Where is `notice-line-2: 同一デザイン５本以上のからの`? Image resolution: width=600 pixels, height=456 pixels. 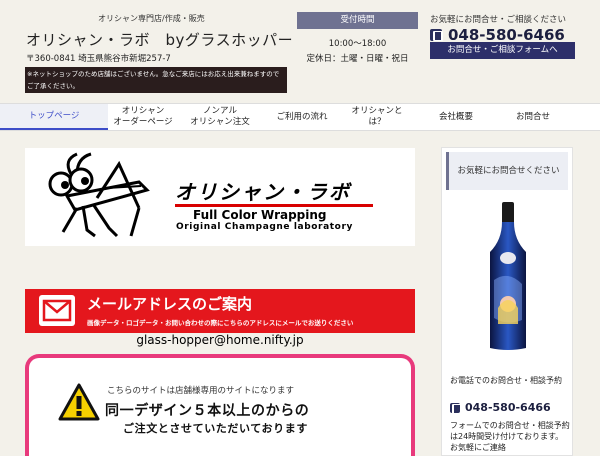 notice-line-2: 同一デザイン５本以上のからの is located at coordinates (207, 411).